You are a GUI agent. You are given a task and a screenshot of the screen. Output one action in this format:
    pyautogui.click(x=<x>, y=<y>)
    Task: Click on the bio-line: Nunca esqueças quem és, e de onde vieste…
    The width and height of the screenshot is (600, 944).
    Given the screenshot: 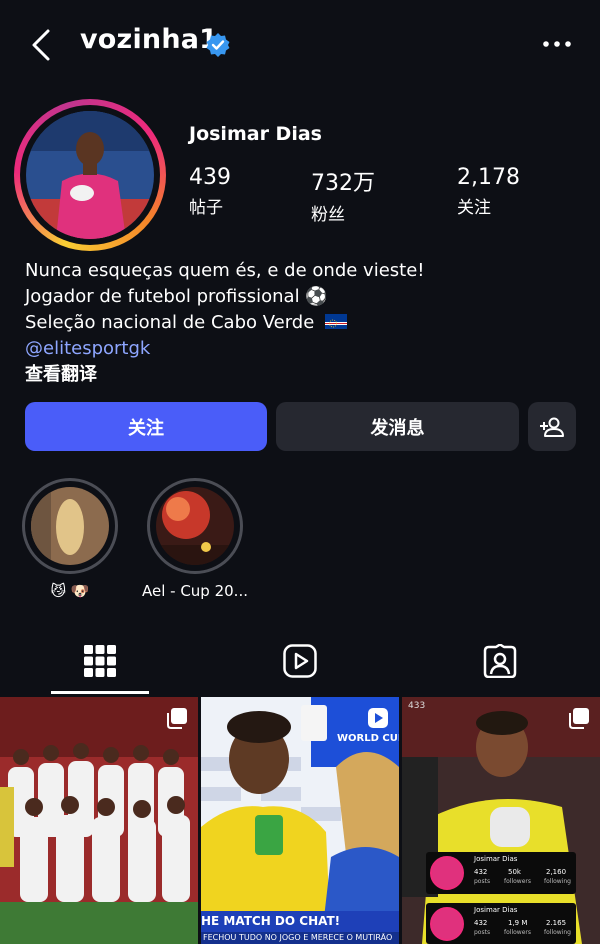 What is the action you would take?
    pyautogui.click(x=225, y=270)
    